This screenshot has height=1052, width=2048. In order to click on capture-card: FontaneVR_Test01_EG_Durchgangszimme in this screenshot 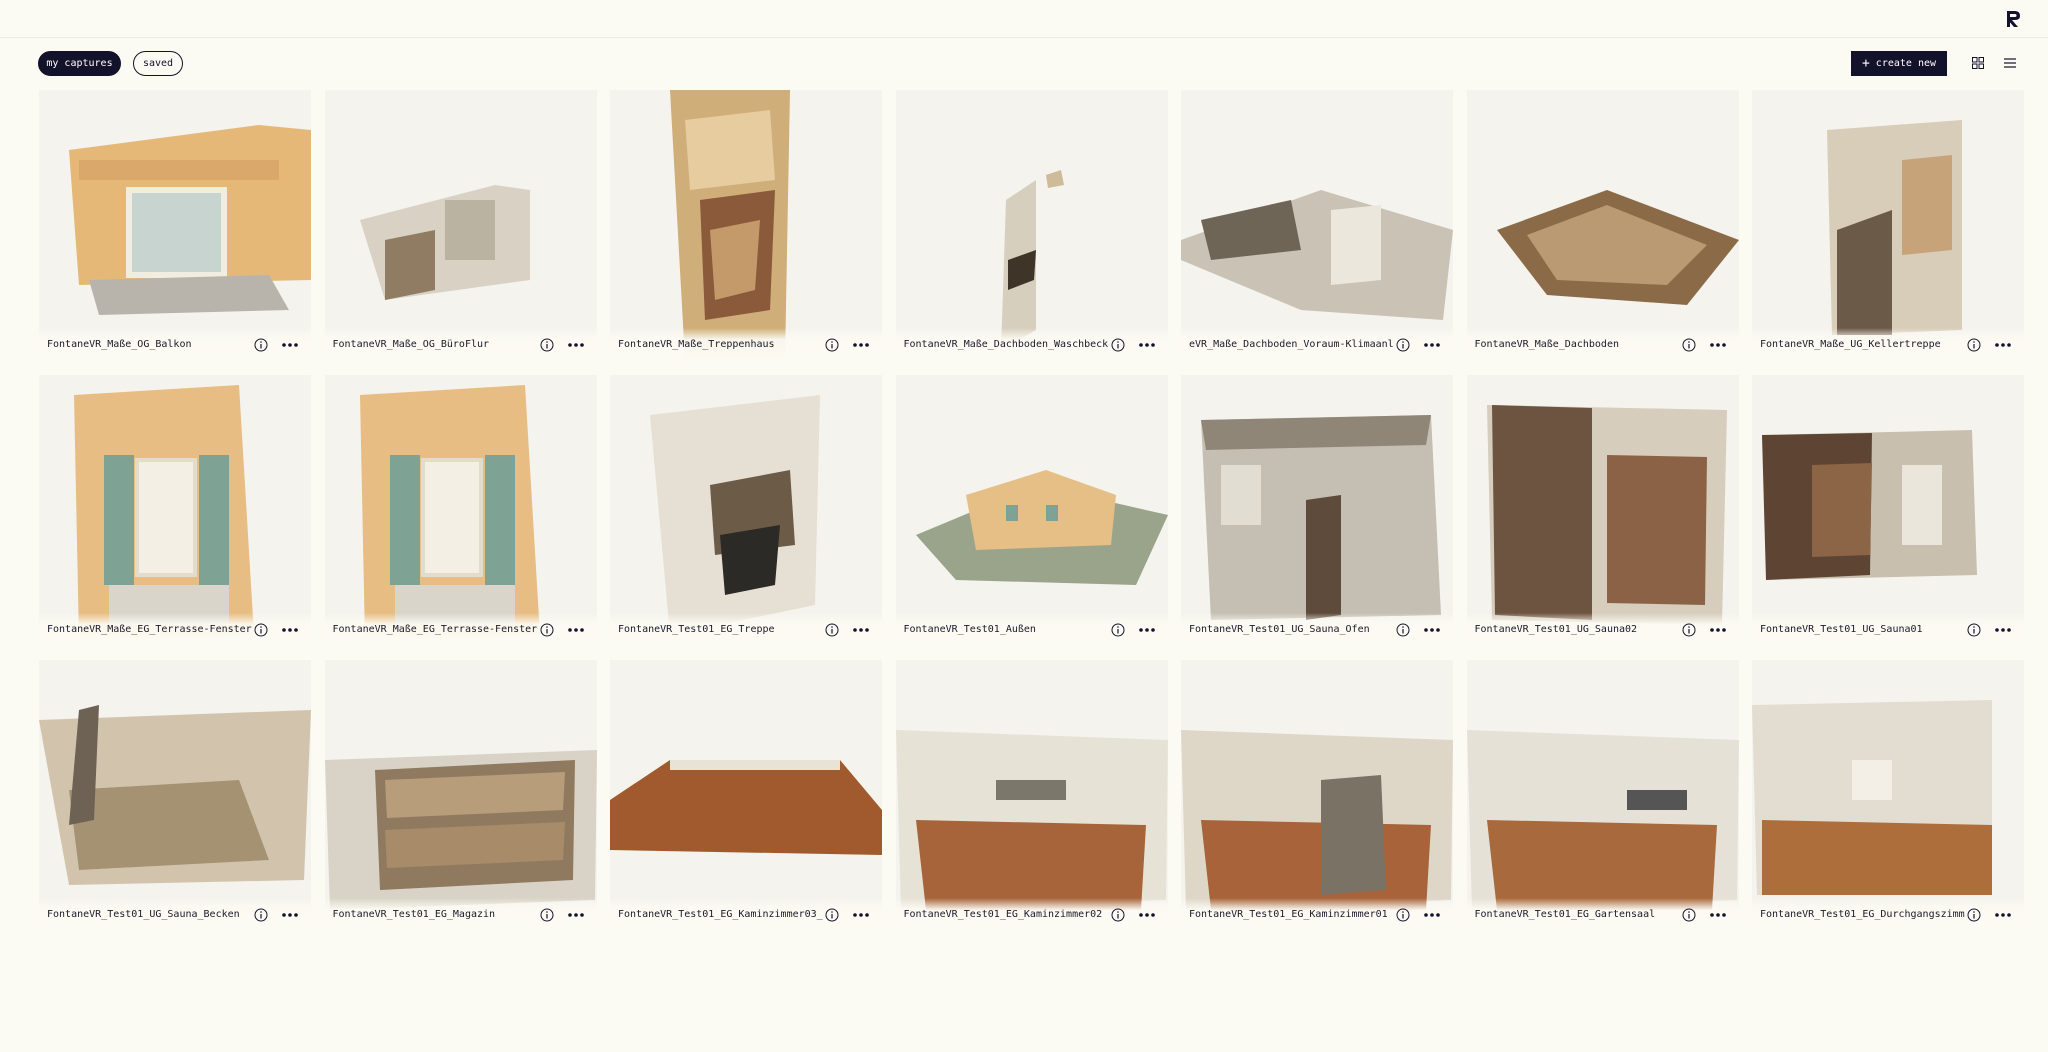, I will do `click(1888, 795)`.